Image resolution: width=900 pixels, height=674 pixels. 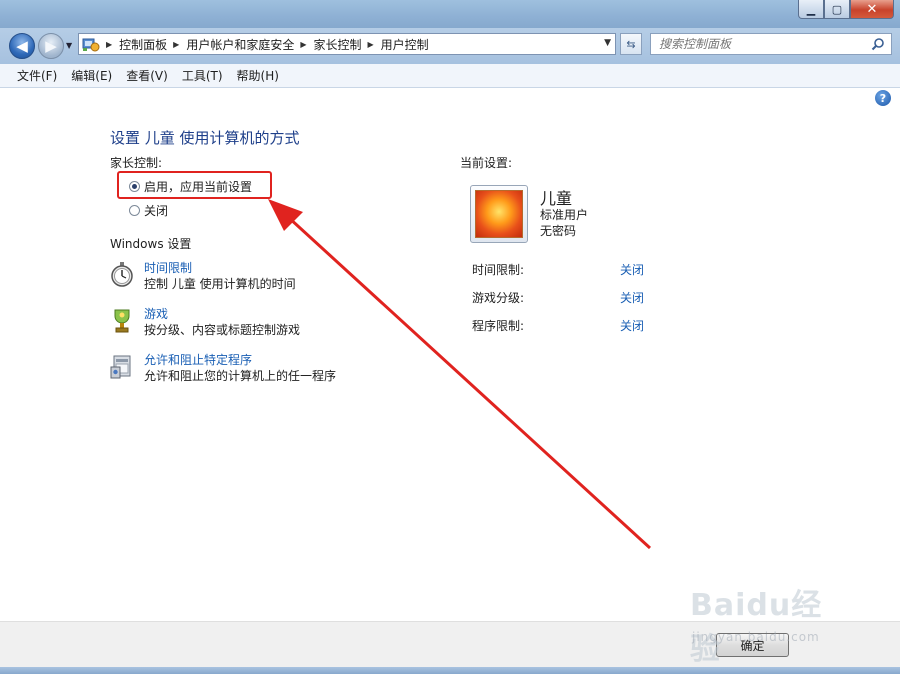 I want to click on programs-description: 允许和阻止您的计算机上的任一程序, so click(x=240, y=376).